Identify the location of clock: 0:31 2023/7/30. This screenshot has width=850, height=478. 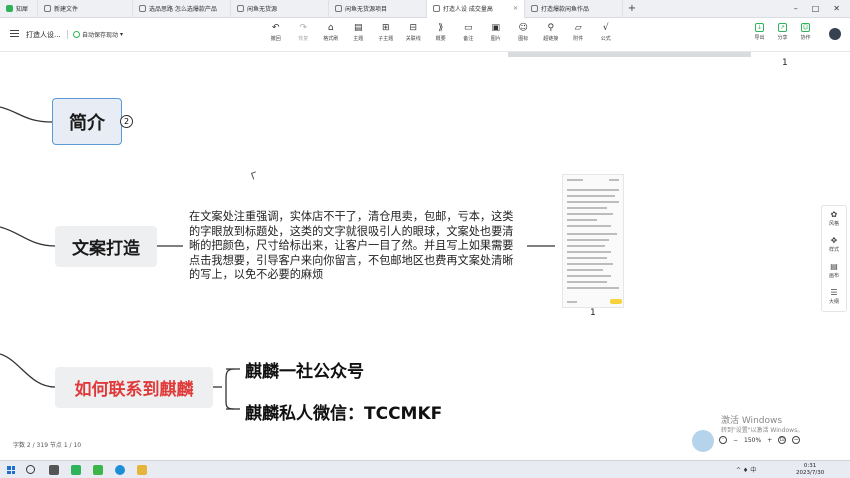
(810, 470).